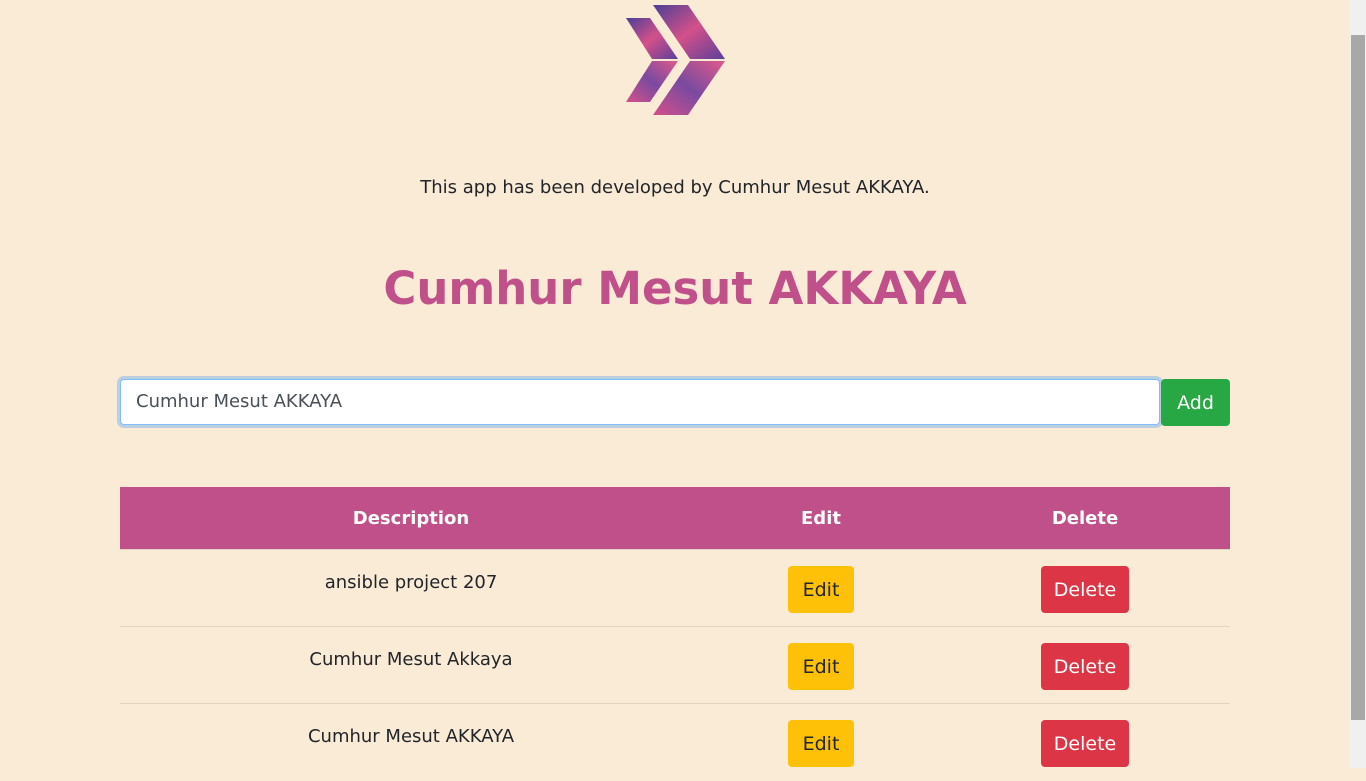  I want to click on page-title: Cumhur Mesut AKKAYA, so click(675, 288).